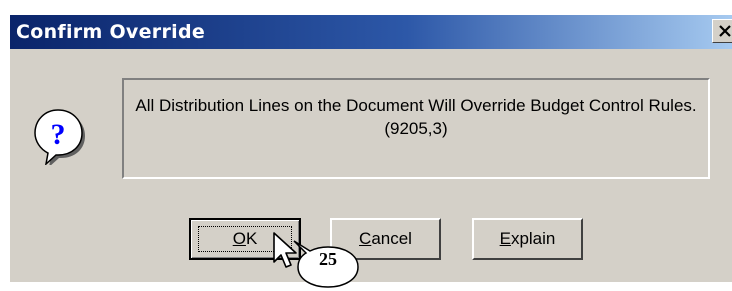  Describe the element at coordinates (725, 31) in the screenshot. I see `close-icon` at that location.